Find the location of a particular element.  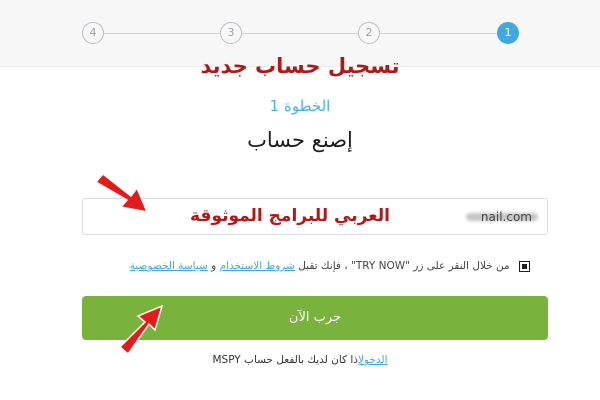

page-heading: إصنع حساب is located at coordinates (300, 140).